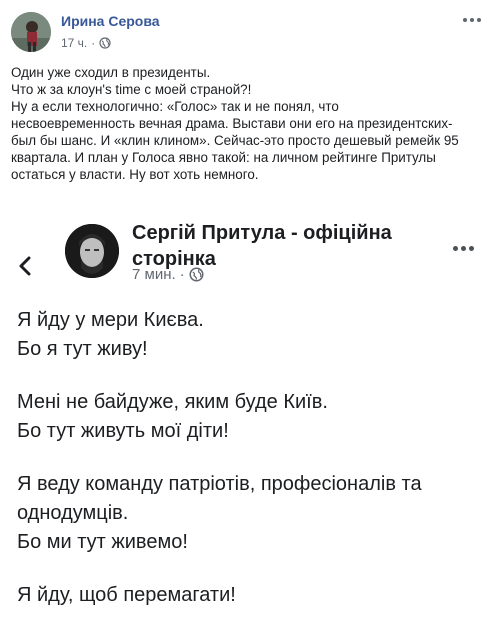 This screenshot has height=634, width=498. I want to click on post-text-line: остаться у власти. Ну вот хоть немного., so click(135, 174).